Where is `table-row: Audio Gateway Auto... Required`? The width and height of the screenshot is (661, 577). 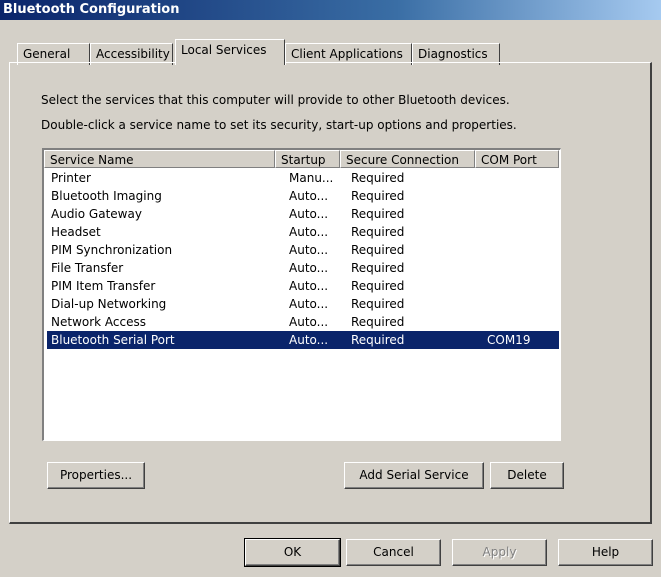 table-row: Audio Gateway Auto... Required is located at coordinates (303, 214).